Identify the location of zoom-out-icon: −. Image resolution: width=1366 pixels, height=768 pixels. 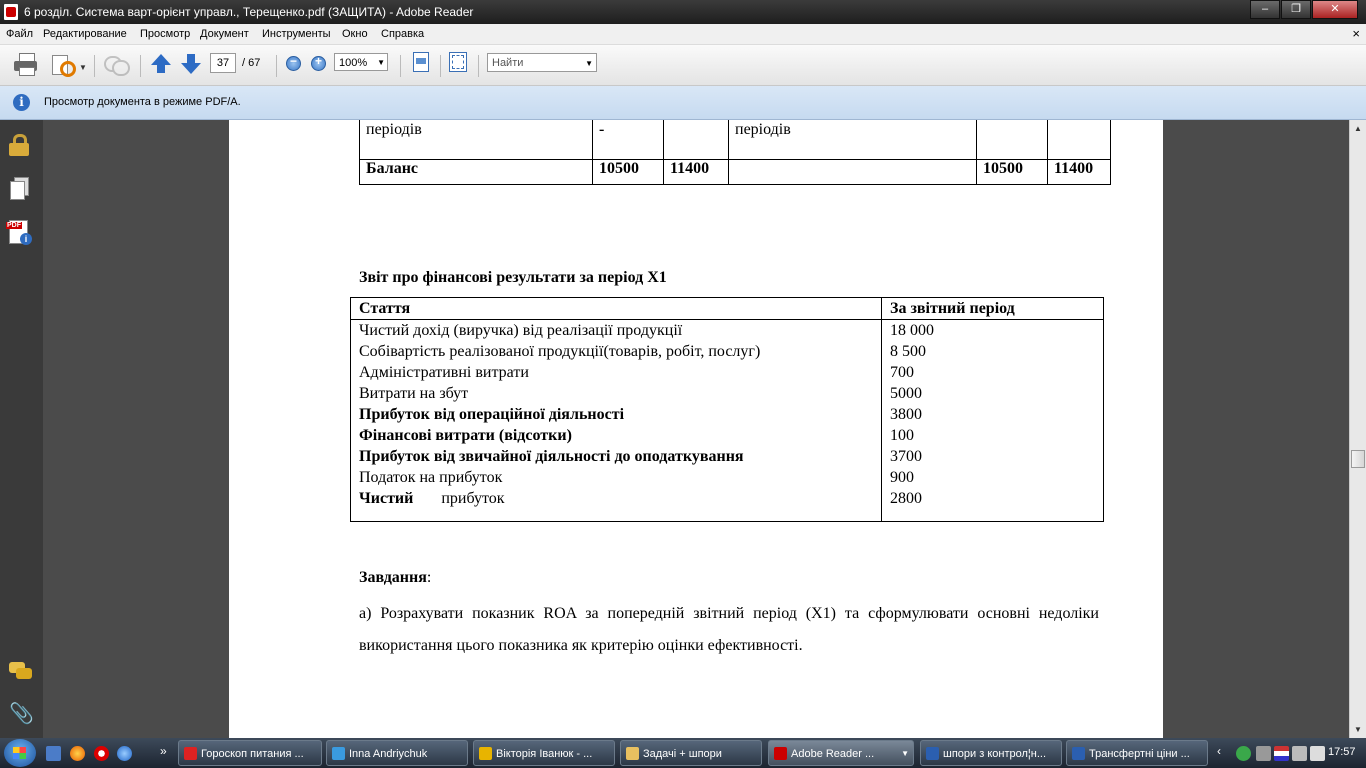
(293, 62).